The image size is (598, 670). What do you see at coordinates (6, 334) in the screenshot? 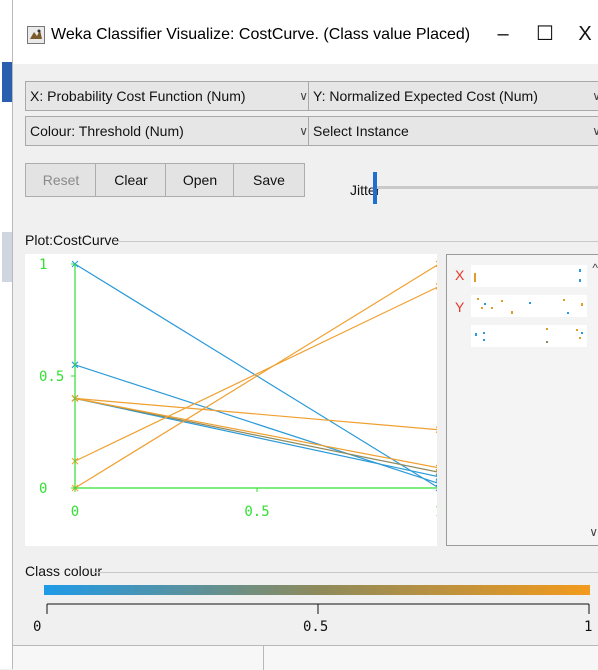
I see `background-window-strip` at bounding box center [6, 334].